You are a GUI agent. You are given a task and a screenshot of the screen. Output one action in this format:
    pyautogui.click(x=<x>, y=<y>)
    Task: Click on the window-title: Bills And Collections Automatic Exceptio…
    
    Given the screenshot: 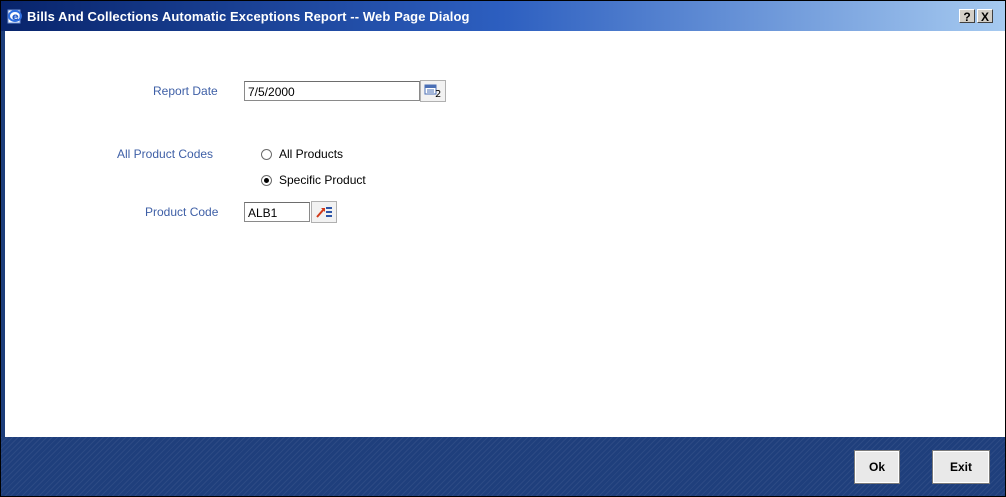 What is the action you would take?
    pyautogui.click(x=248, y=16)
    